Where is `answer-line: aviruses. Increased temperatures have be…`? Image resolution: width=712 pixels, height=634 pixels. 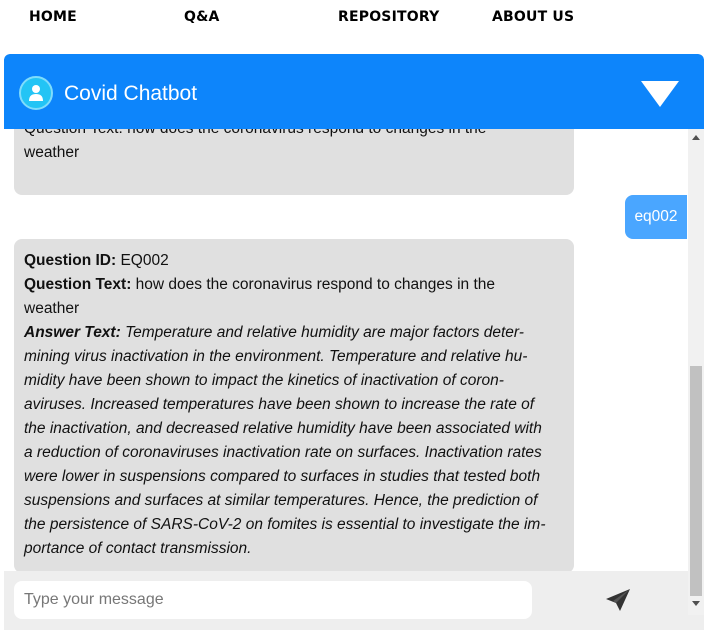 answer-line: aviruses. Increased temperatures have be… is located at coordinates (279, 404).